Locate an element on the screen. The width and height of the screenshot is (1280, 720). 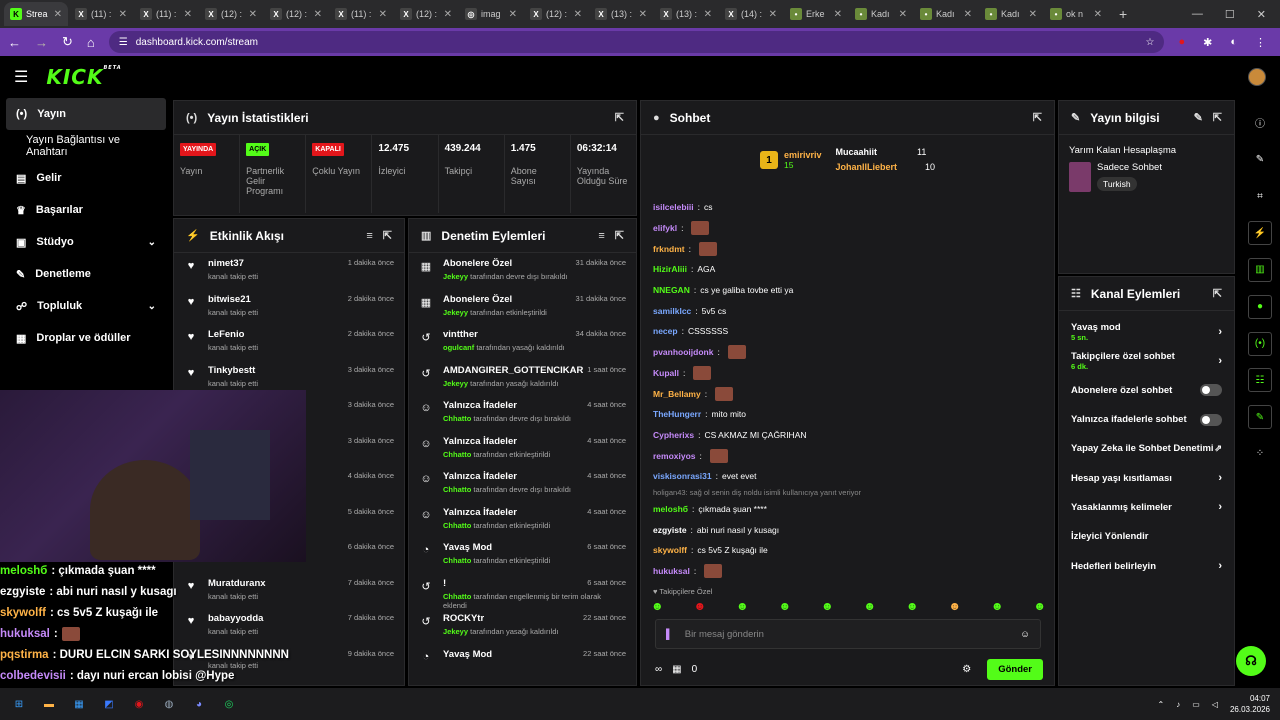
chat-username: NNEGAN is located at coordinates (671, 290).